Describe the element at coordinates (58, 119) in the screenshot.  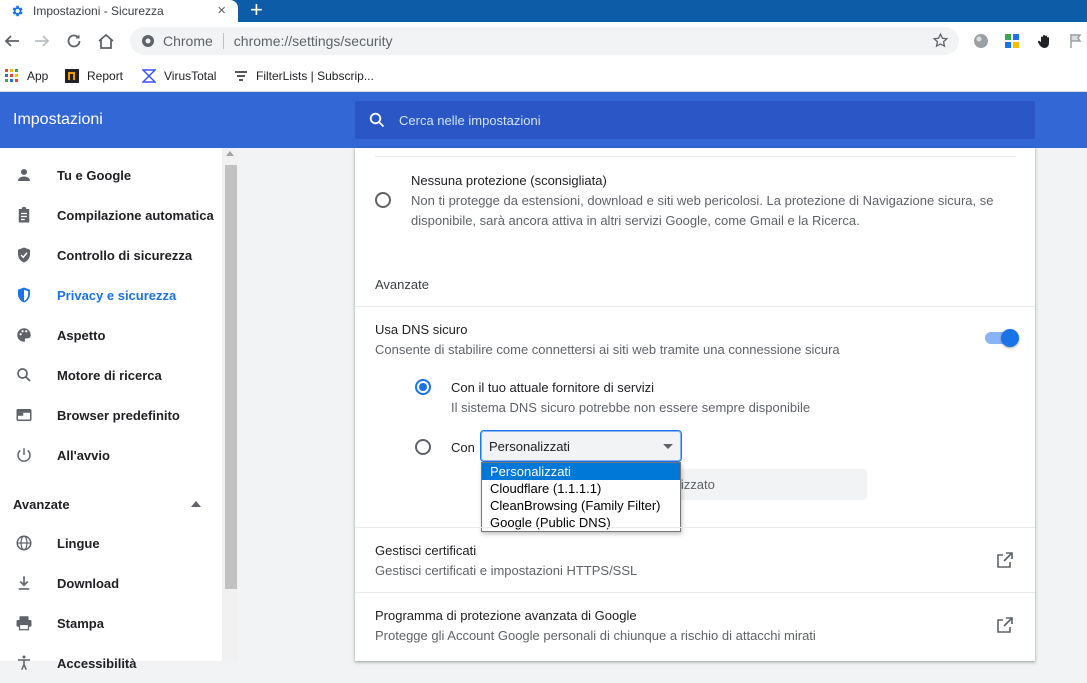
I see `page-title: Impostazioni` at that location.